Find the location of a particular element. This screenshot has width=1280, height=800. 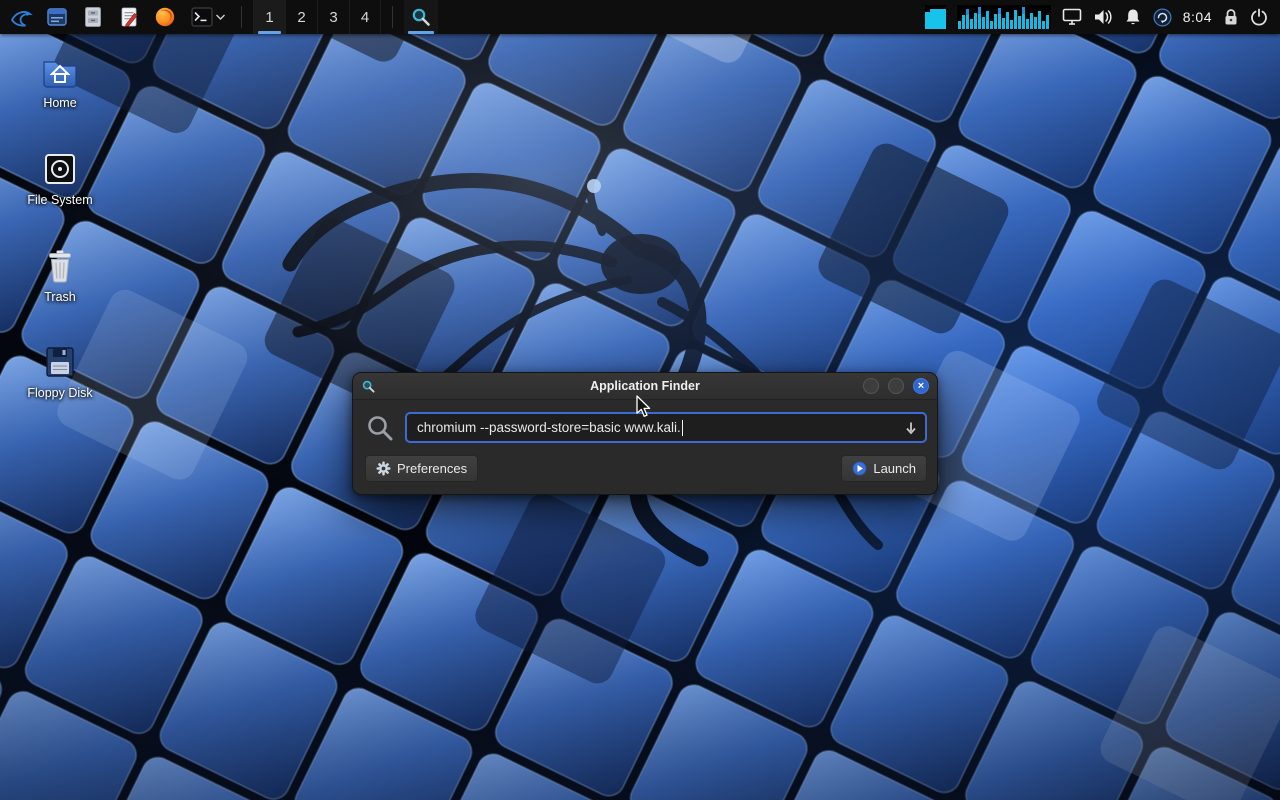

display-settings-tray is located at coordinates (1072, 17).